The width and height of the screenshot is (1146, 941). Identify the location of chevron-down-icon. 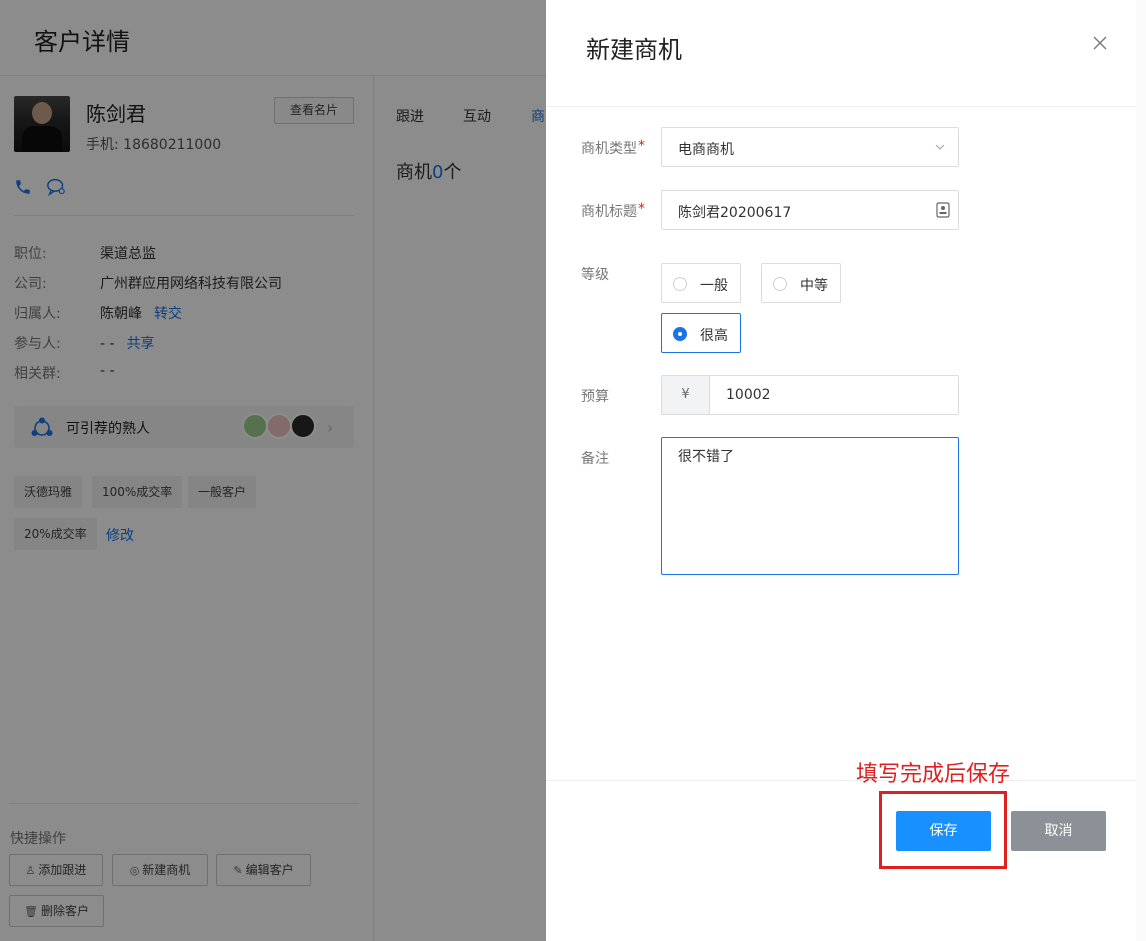
(940, 149).